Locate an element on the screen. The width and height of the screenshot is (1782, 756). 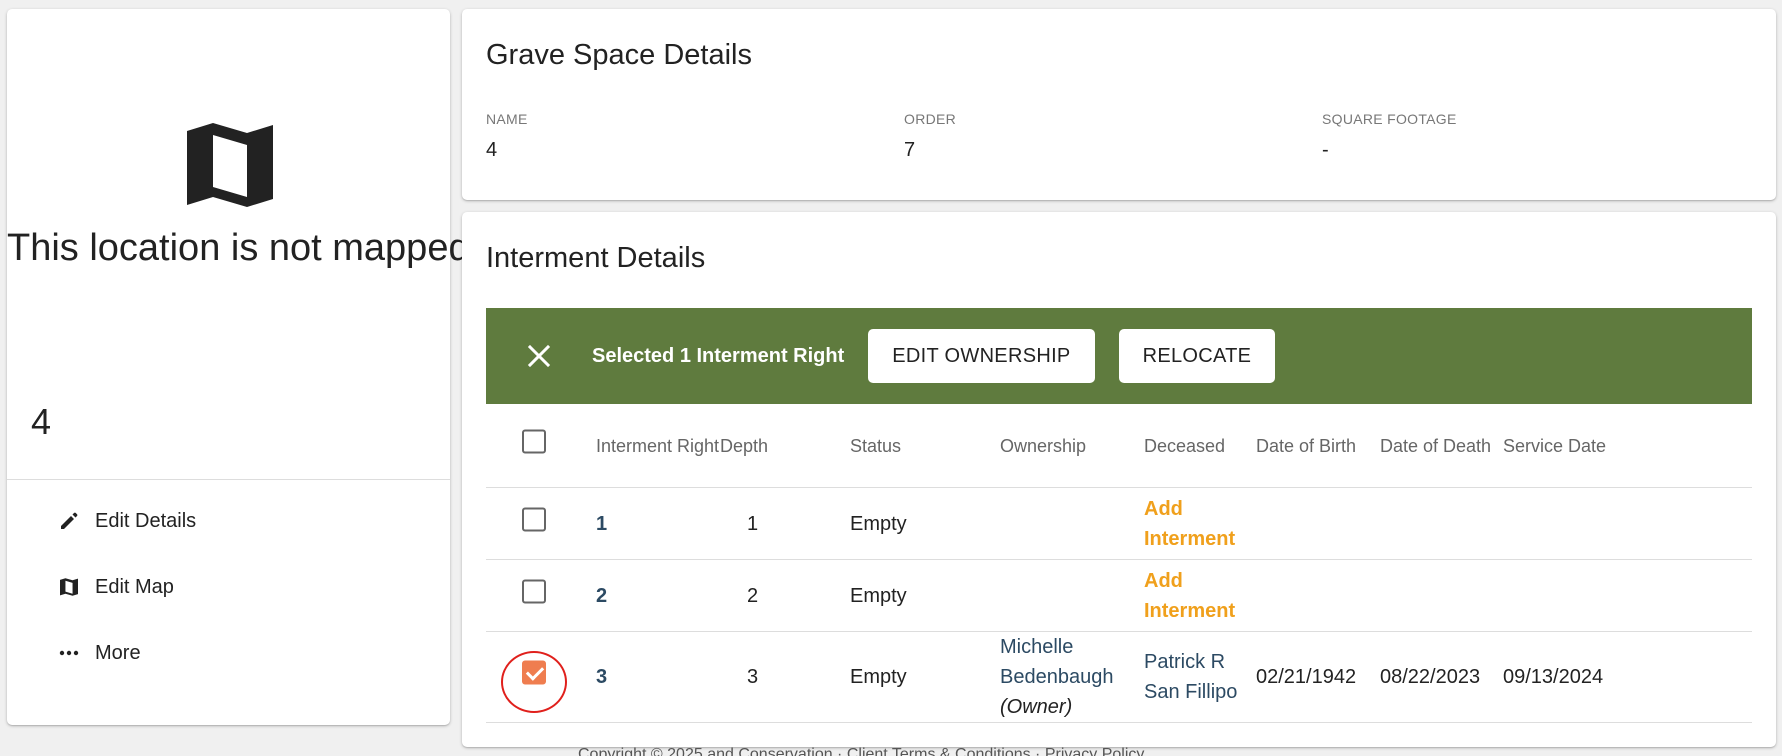
more-label: More is located at coordinates (118, 652).